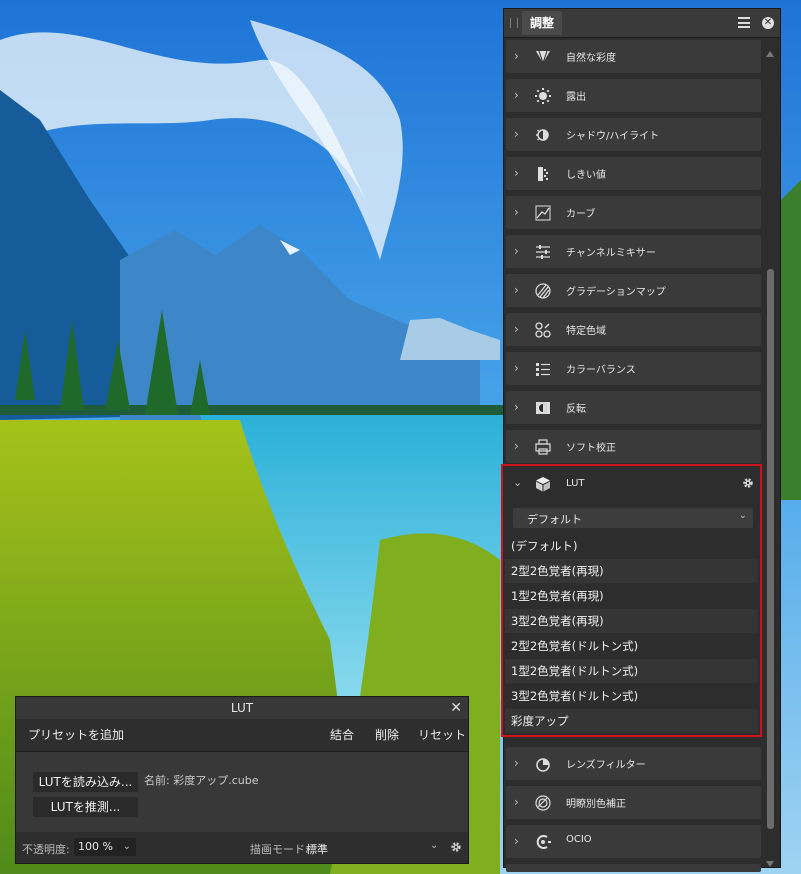 The width and height of the screenshot is (801, 874). Describe the element at coordinates (242, 735) in the screenshot. I see `dialog-toolbar: プリセットを追加 結合 削除 リセット` at that location.